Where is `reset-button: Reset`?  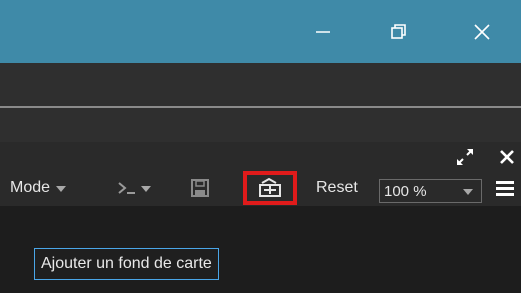
reset-button: Reset is located at coordinates (337, 188).